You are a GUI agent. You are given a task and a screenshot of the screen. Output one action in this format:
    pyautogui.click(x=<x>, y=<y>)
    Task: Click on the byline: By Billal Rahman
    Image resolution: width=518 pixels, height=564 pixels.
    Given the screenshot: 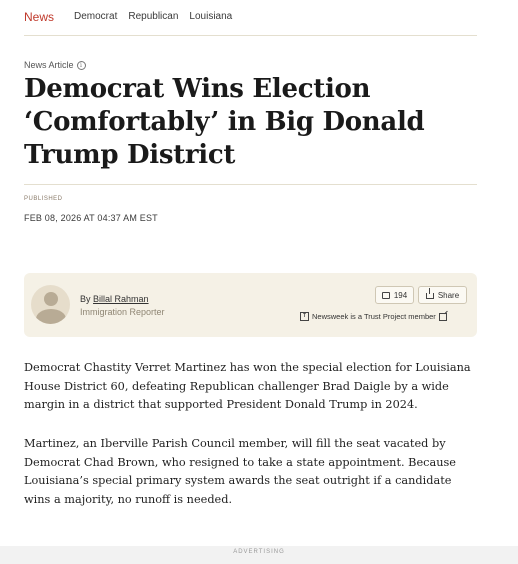 What is the action you would take?
    pyautogui.click(x=114, y=299)
    